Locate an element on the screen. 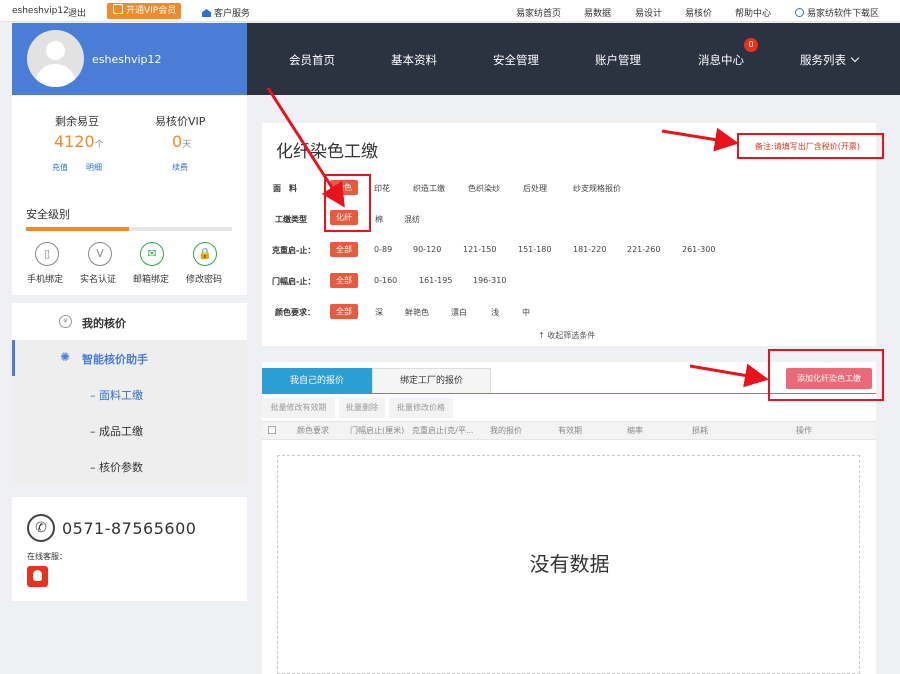 Image resolution: width=900 pixels, height=674 pixels. arrow-to-note is located at coordinates (700, 139).